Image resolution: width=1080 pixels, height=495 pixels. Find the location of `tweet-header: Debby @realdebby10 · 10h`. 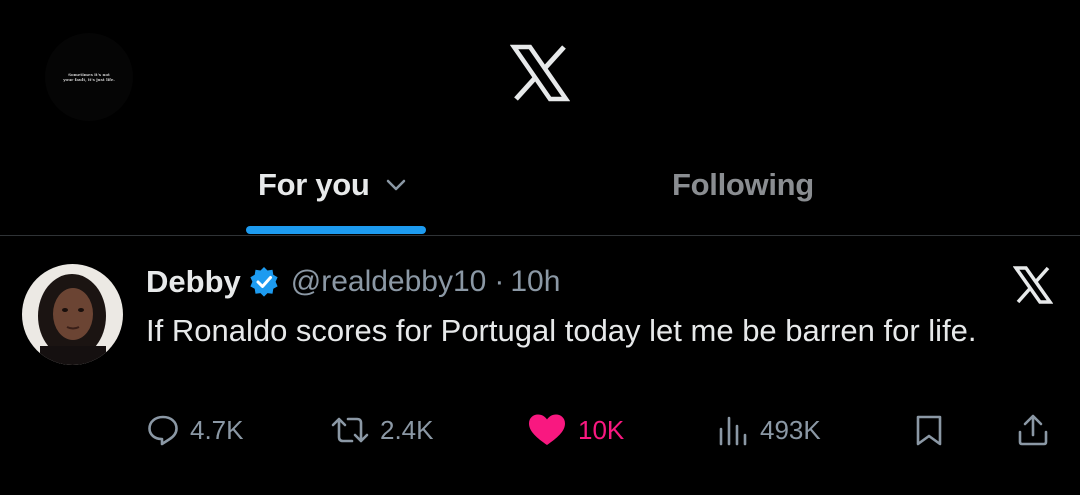

tweet-header: Debby @realdebby10 · 10h is located at coordinates (353, 282).